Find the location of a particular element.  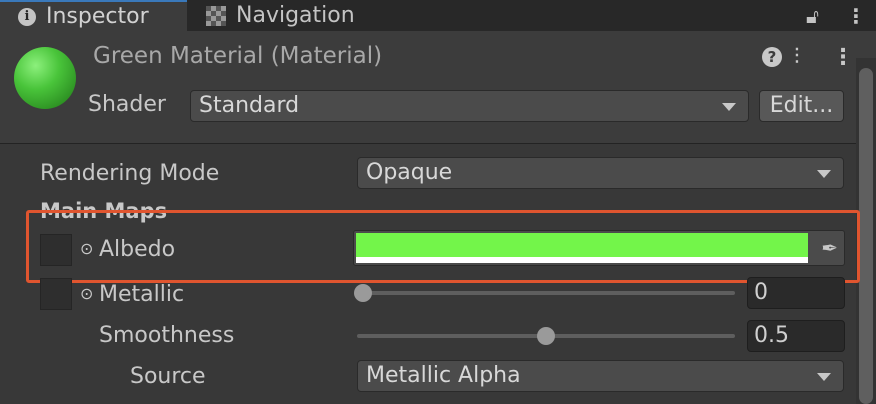

material-title: Green Material (Material) is located at coordinates (238, 56).